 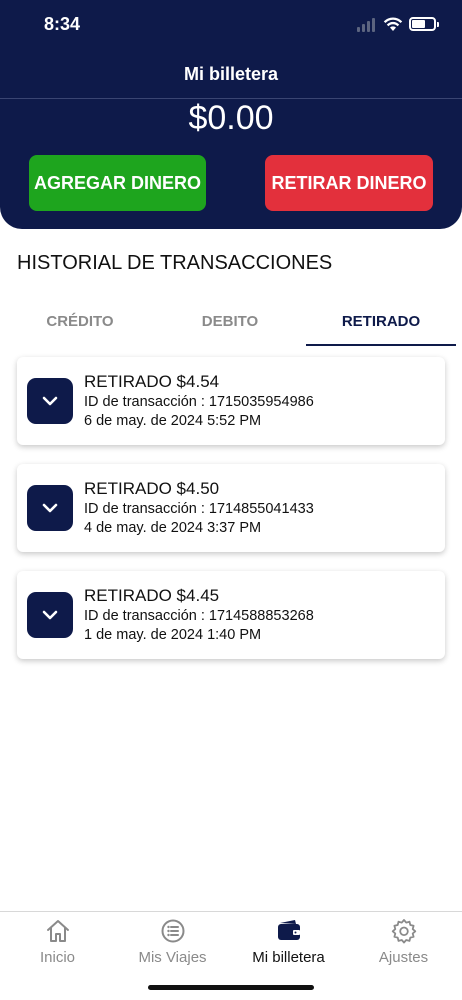 What do you see at coordinates (367, 25) in the screenshot?
I see `cellular-signal-icon` at bounding box center [367, 25].